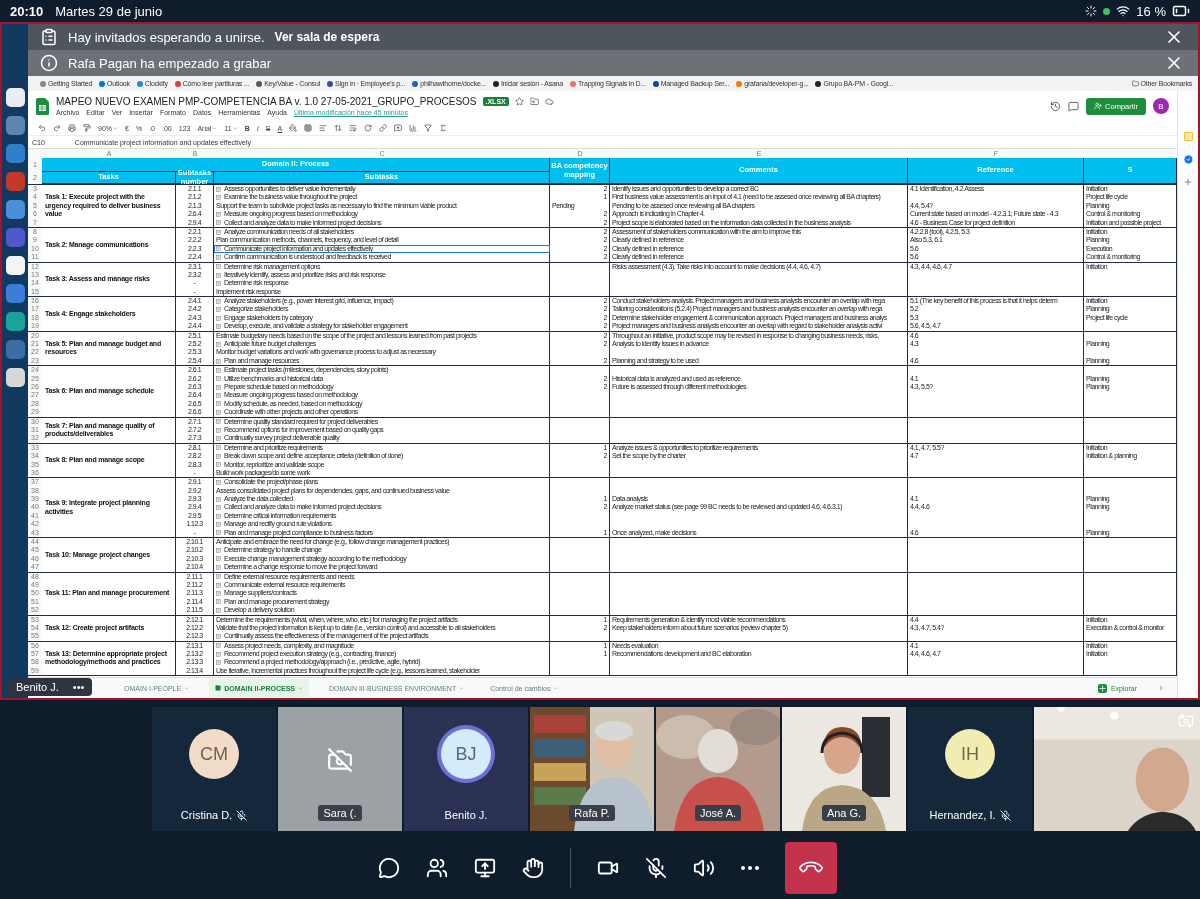 This screenshot has width=1200, height=899. Describe the element at coordinates (353, 128) in the screenshot. I see `wrap-text-icon` at that location.